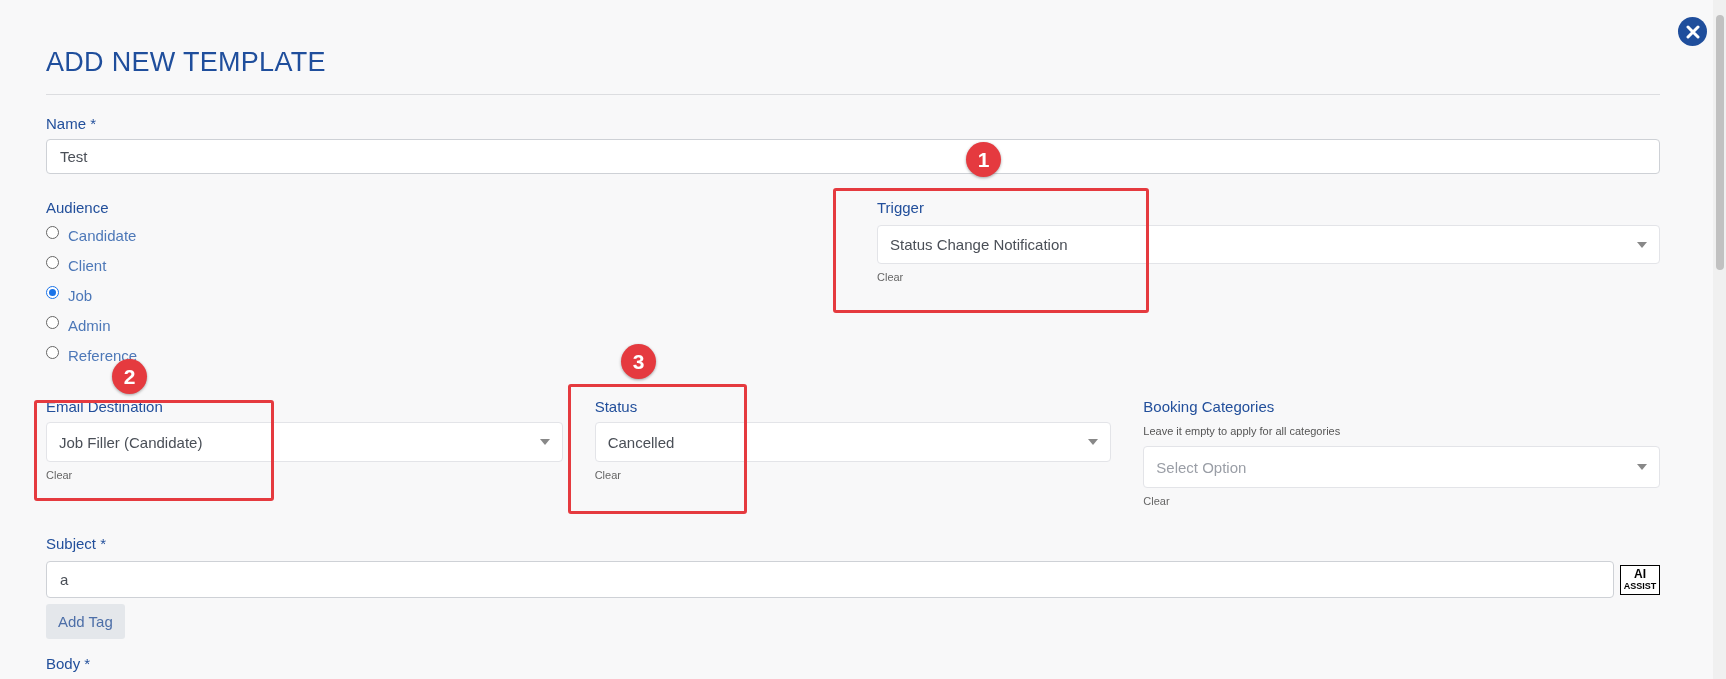 This screenshot has height=679, width=1726. I want to click on field-label: Booking Categories, so click(1209, 407).